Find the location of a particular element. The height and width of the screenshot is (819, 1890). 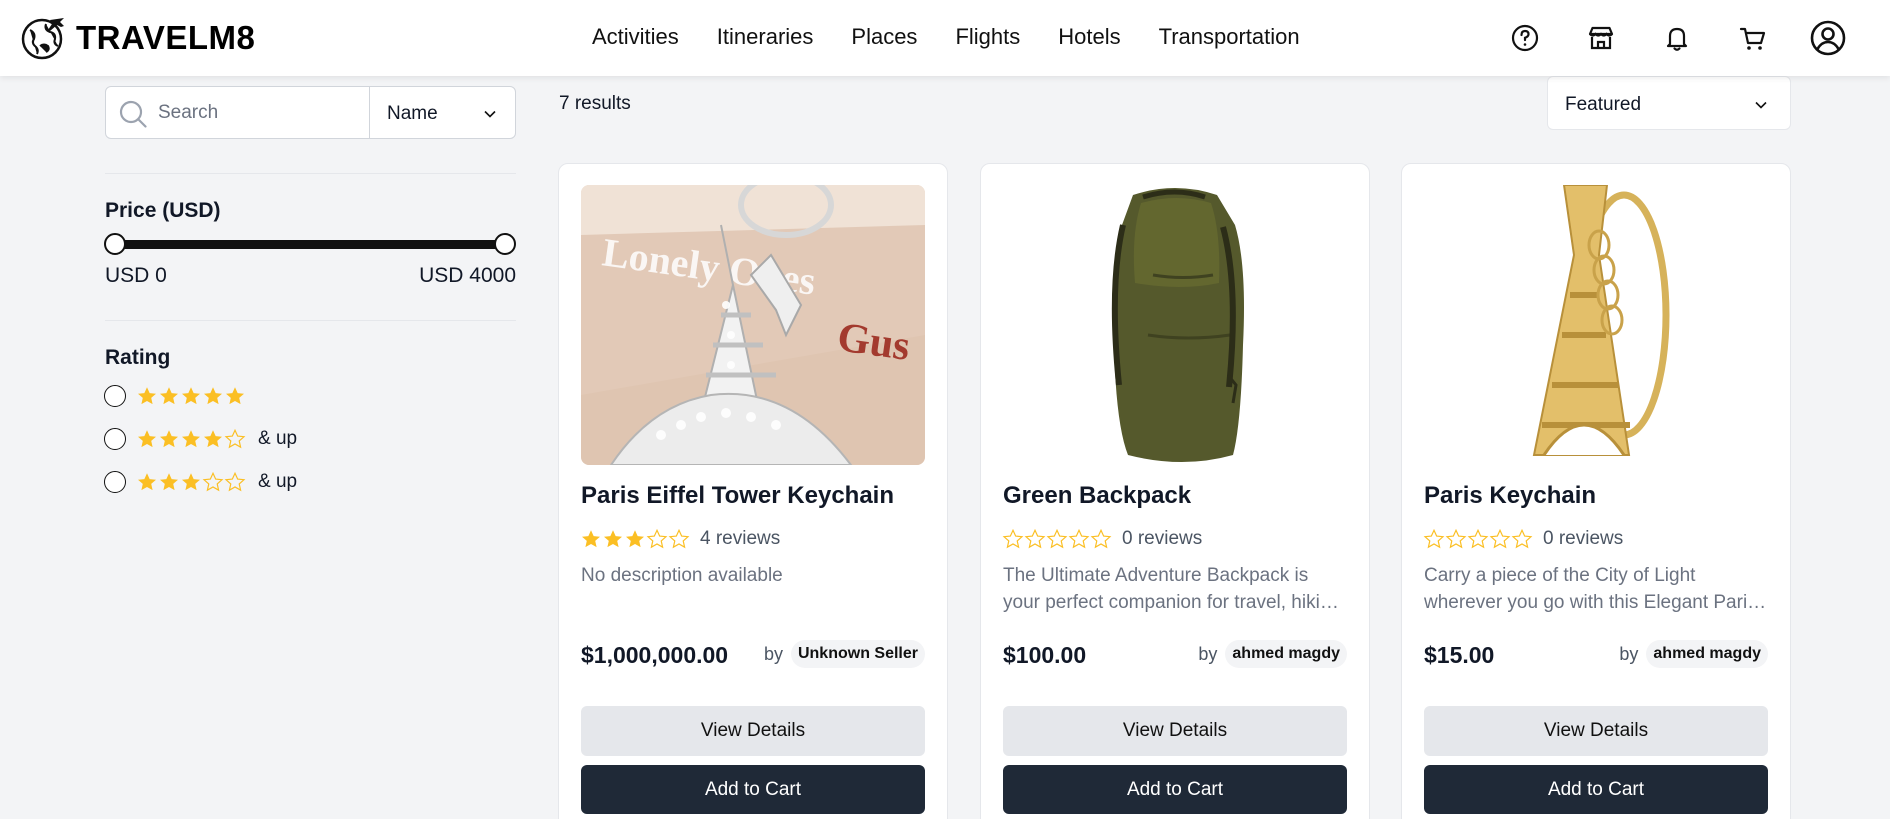

price-slider-min-handle is located at coordinates (115, 244).